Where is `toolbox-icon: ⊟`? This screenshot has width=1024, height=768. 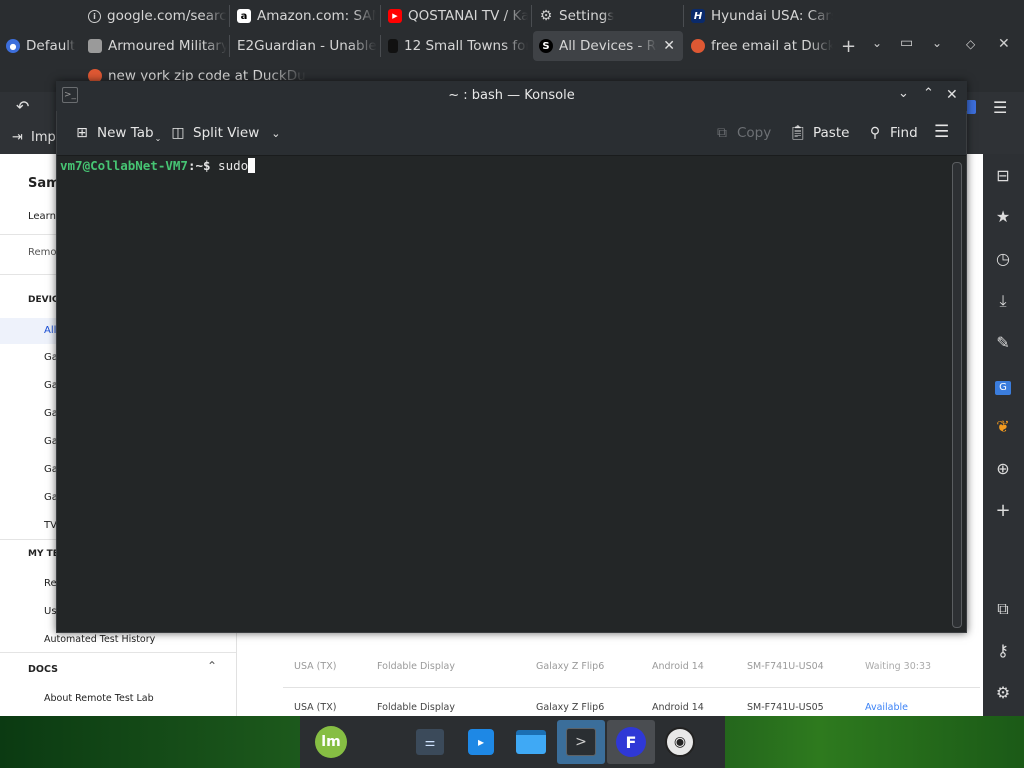
toolbox-icon: ⊟ is located at coordinates (1003, 176).